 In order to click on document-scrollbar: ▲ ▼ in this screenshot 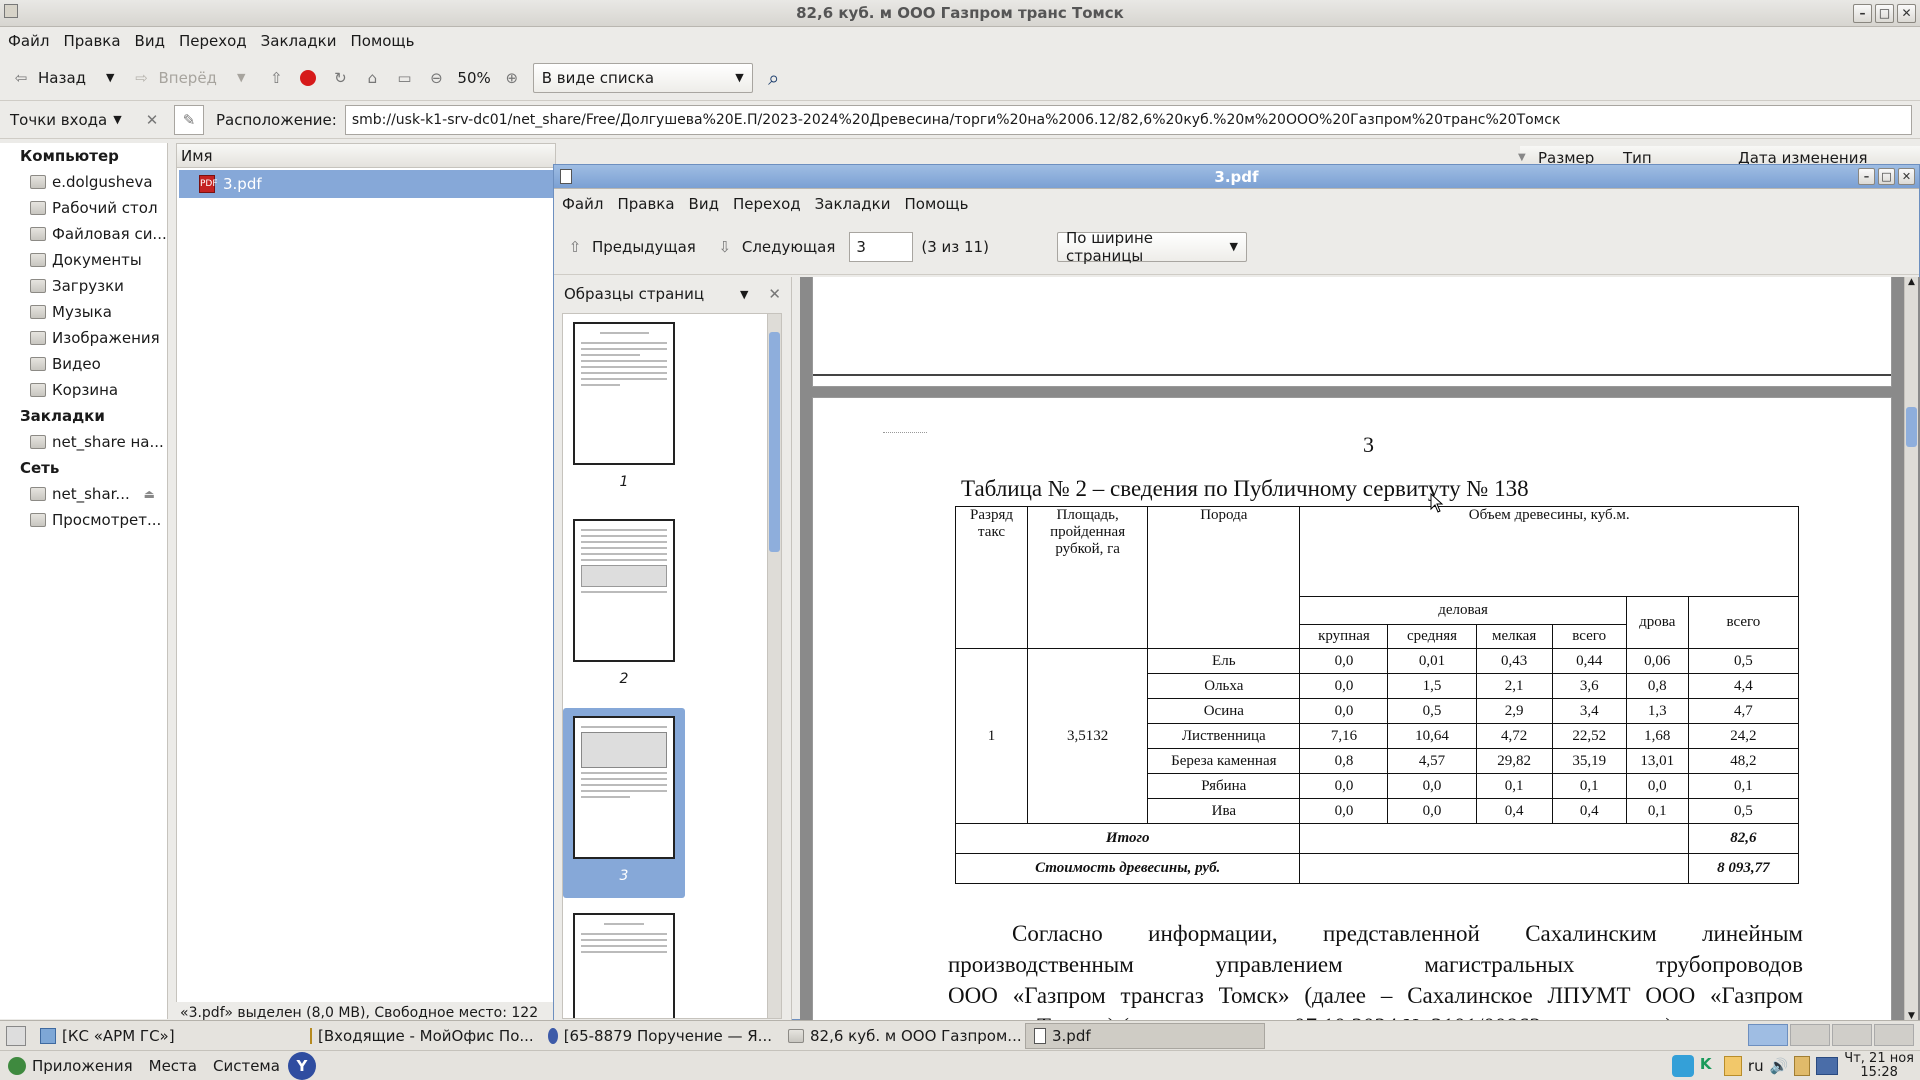, I will do `click(1911, 649)`.